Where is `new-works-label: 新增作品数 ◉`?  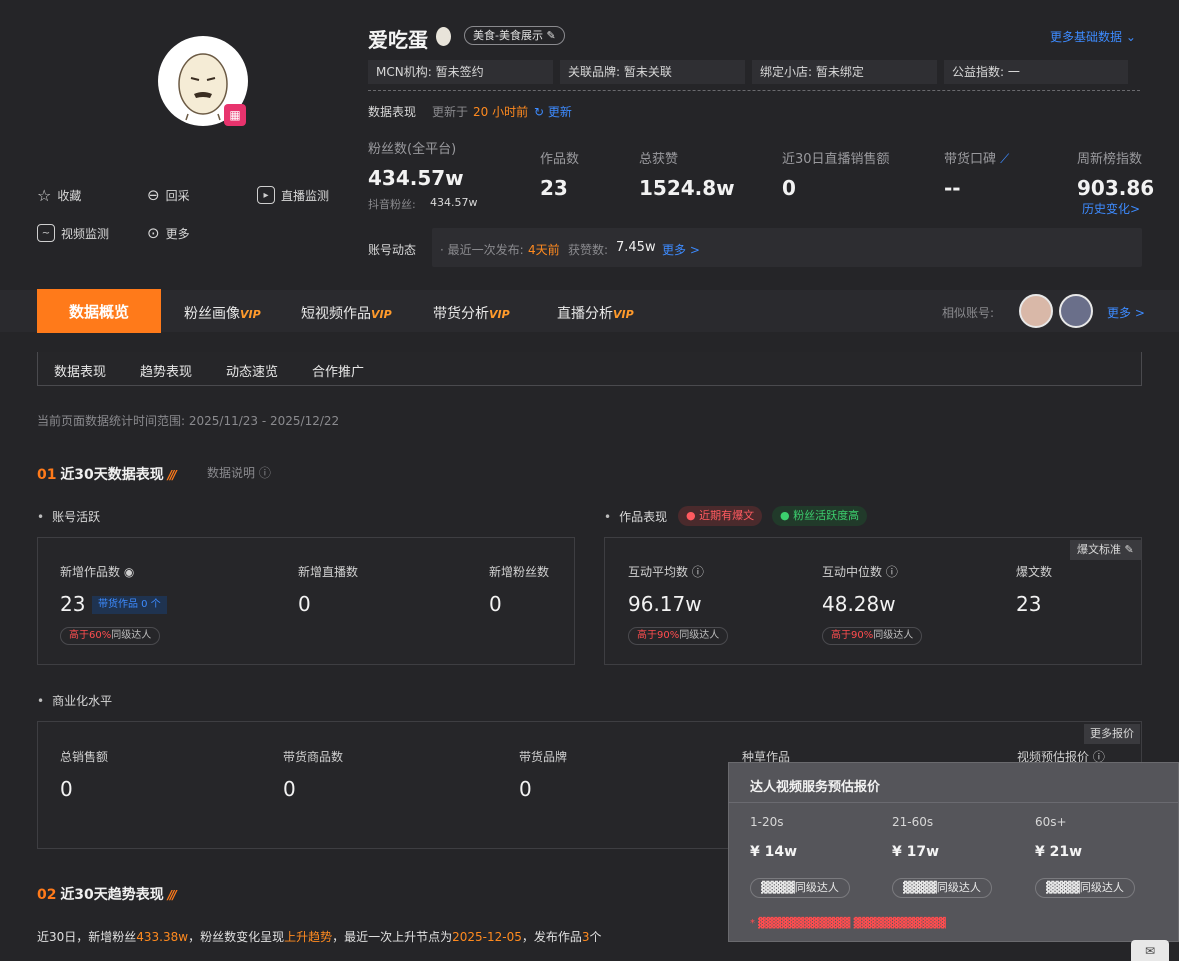
new-works-label: 新增作品数 ◉ is located at coordinates (97, 571).